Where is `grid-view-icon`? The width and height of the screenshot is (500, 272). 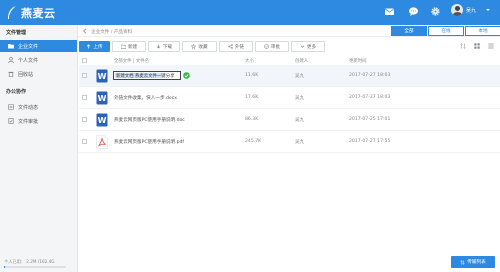
grid-view-icon is located at coordinates (477, 46).